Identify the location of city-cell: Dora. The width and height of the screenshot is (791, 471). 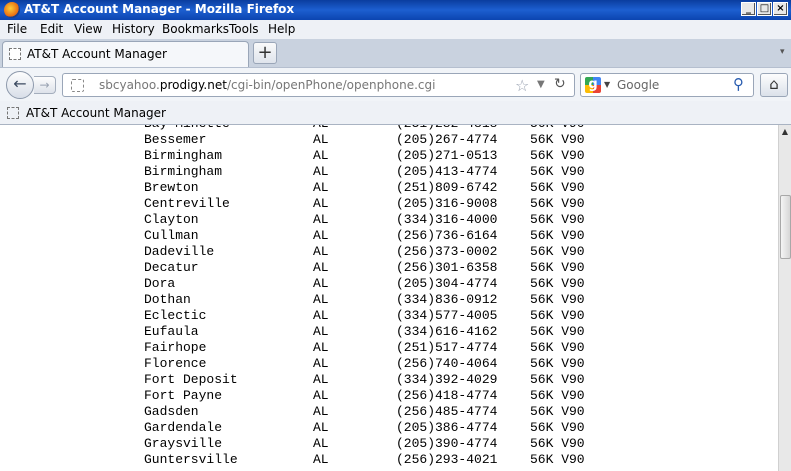
(160, 283).